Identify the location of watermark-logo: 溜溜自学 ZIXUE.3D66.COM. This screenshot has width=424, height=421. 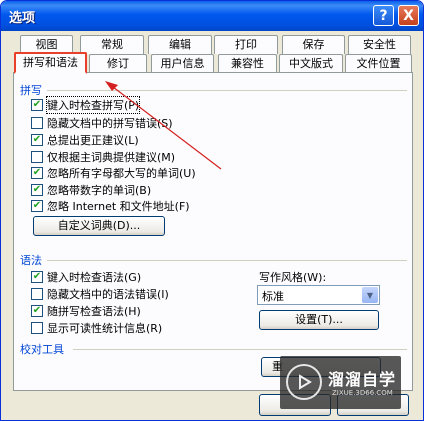
(340, 382).